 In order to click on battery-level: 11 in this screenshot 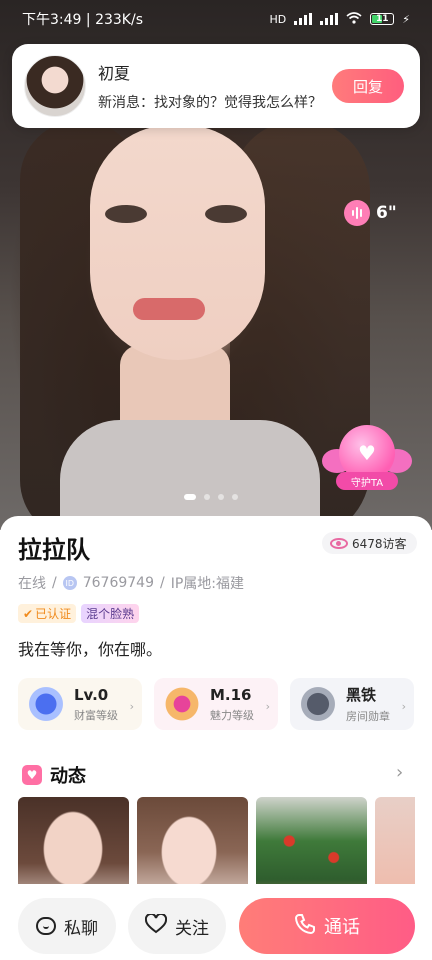, I will do `click(382, 19)`.